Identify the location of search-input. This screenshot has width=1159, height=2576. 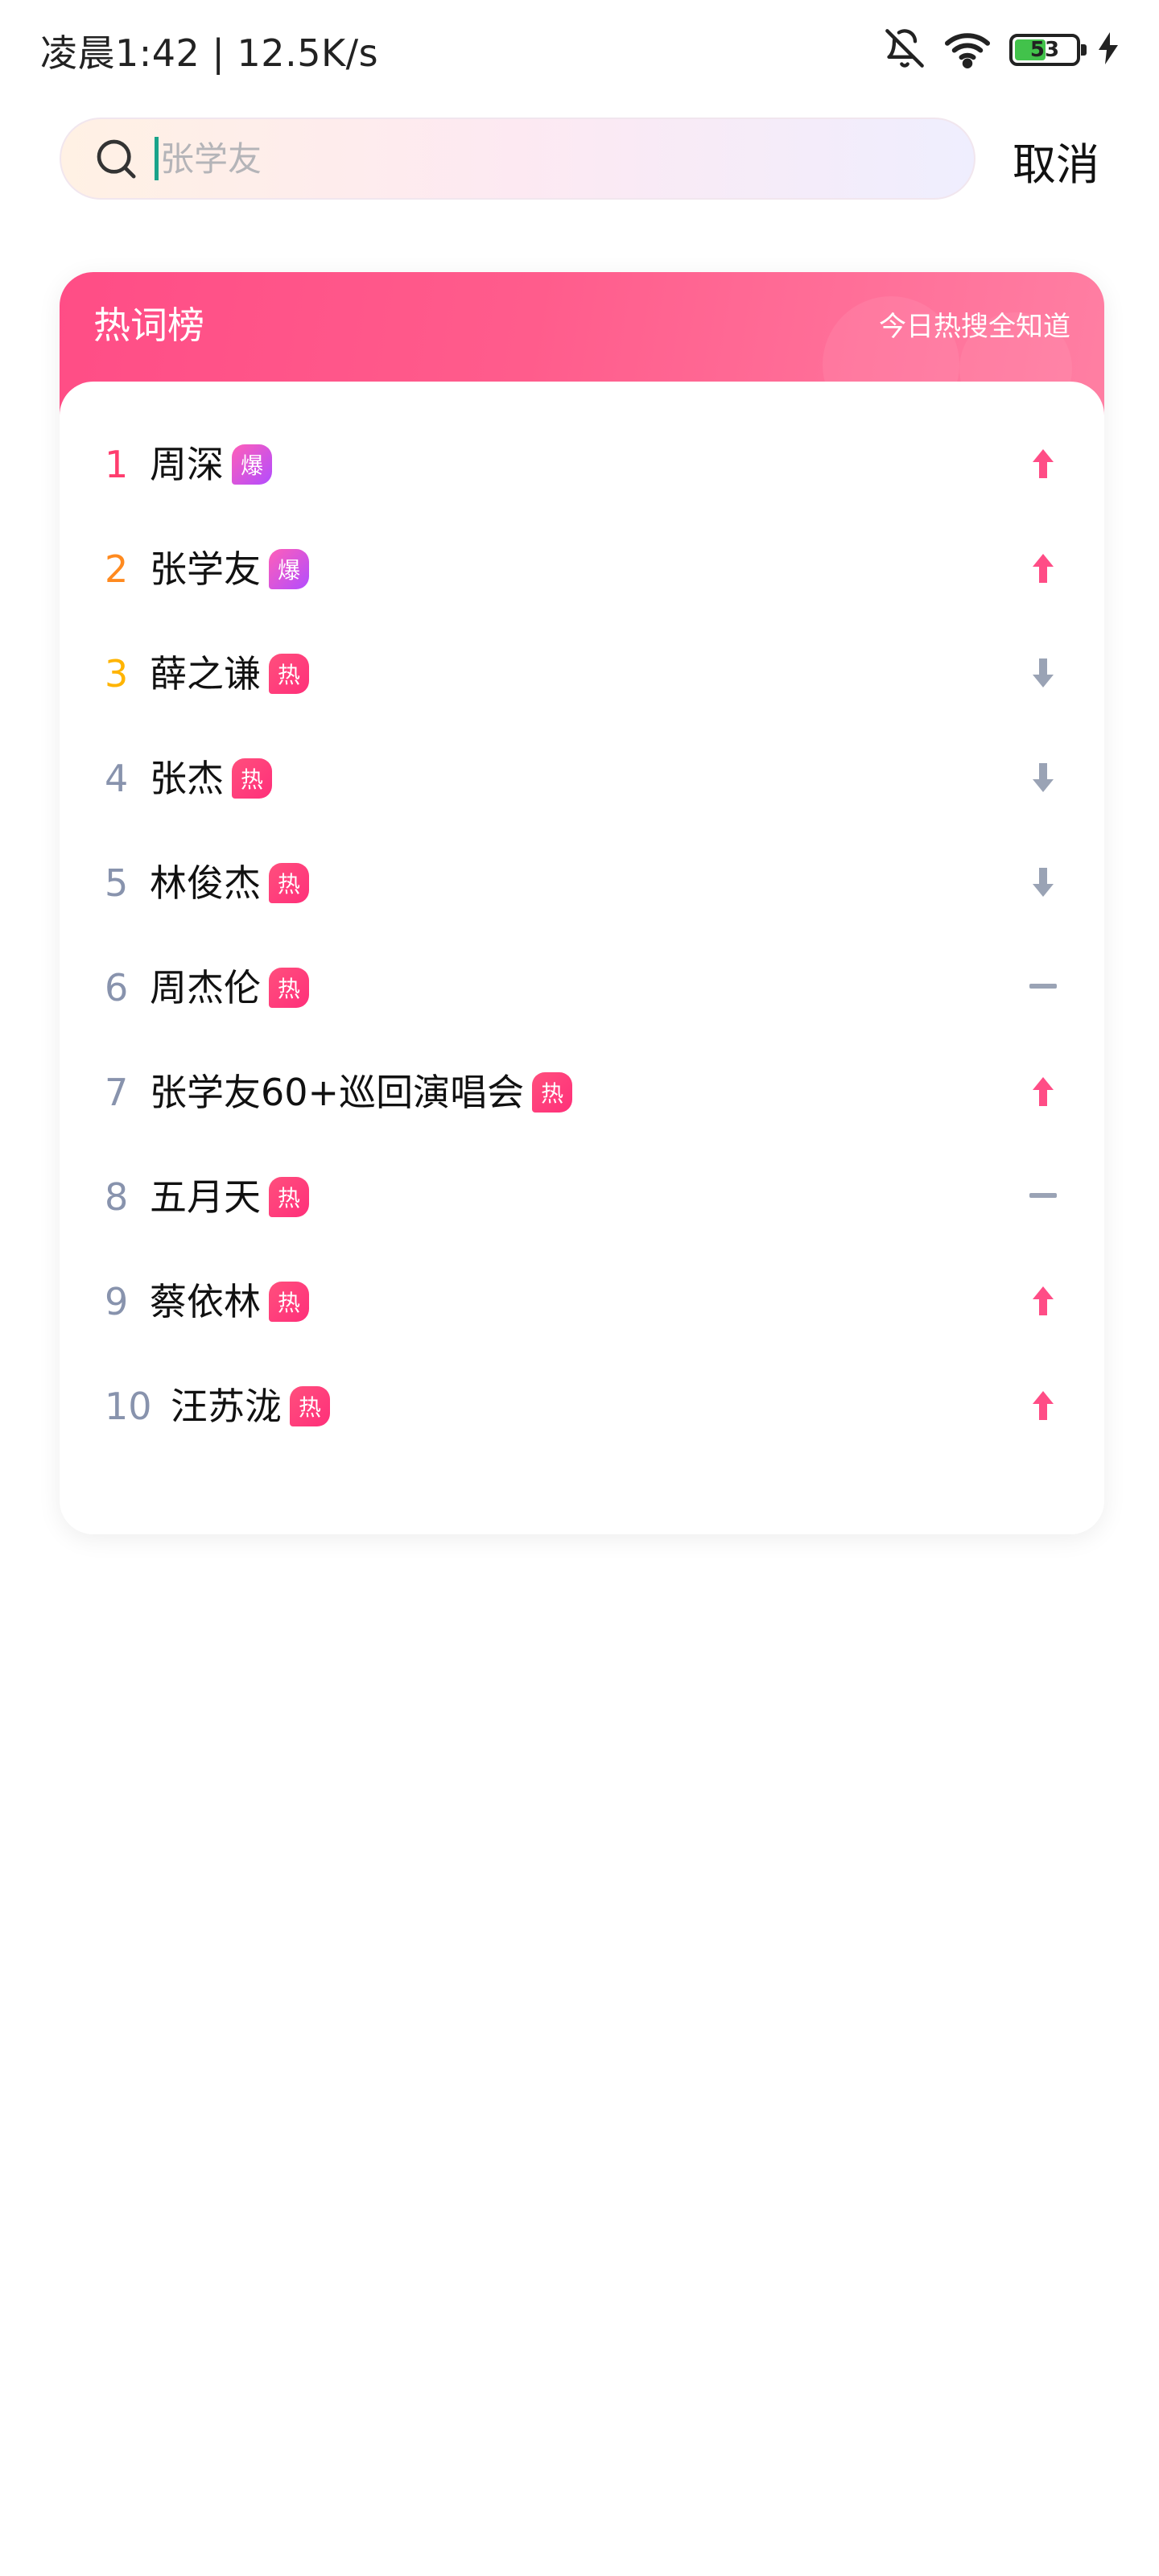
(522, 158).